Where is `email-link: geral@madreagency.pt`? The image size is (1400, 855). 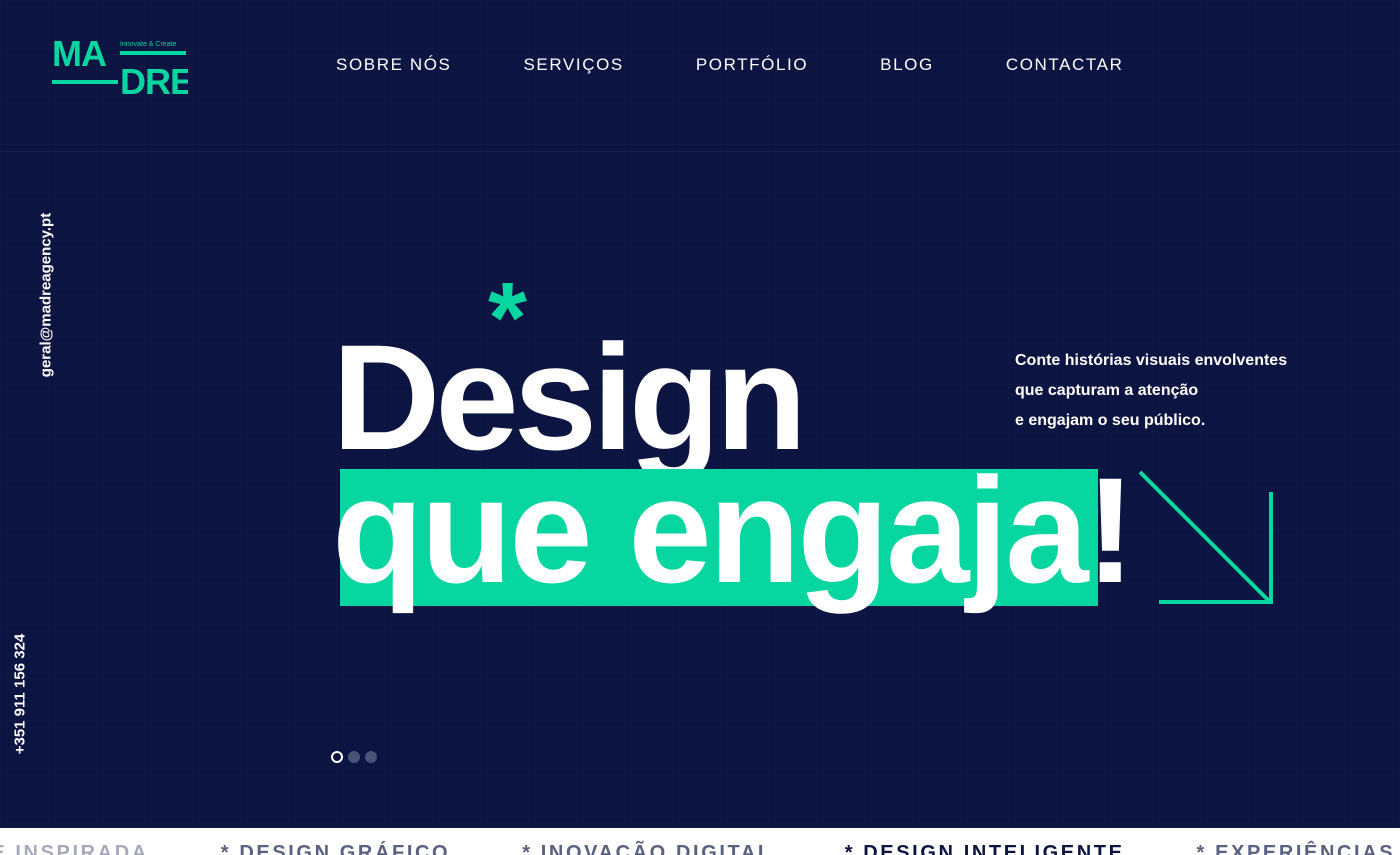 email-link: geral@madreagency.pt is located at coordinates (46, 295).